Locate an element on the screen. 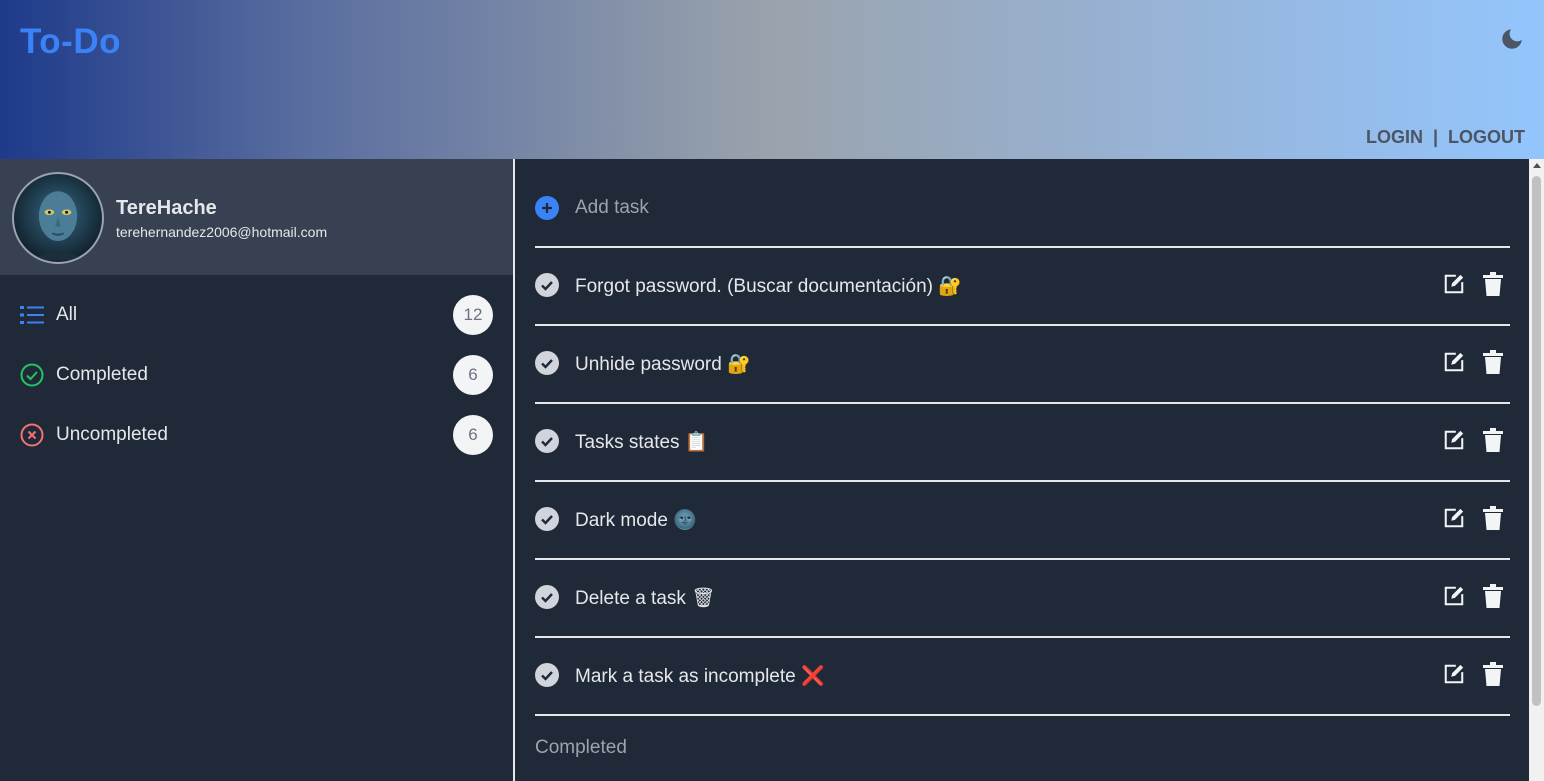  task-item: Tasks states 📋 is located at coordinates (1022, 443).